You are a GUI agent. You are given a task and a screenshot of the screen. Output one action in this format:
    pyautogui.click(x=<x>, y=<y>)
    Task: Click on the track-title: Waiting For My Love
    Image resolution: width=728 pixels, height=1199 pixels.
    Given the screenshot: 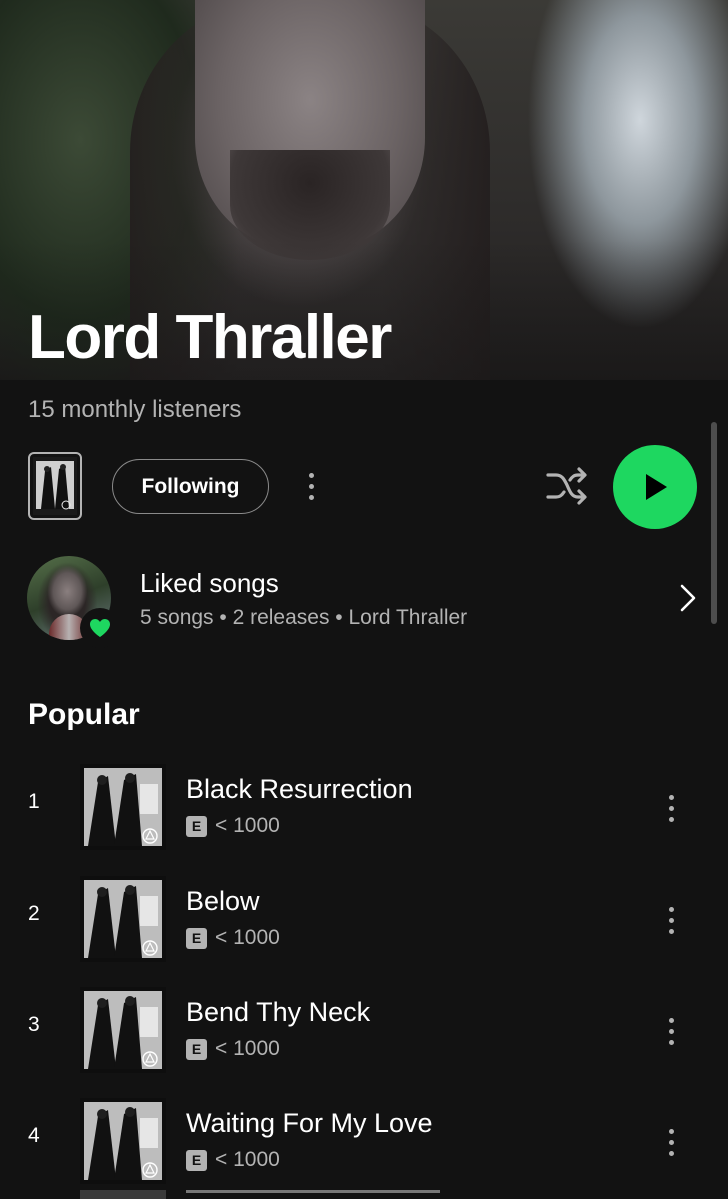 What is the action you would take?
    pyautogui.click(x=309, y=1123)
    